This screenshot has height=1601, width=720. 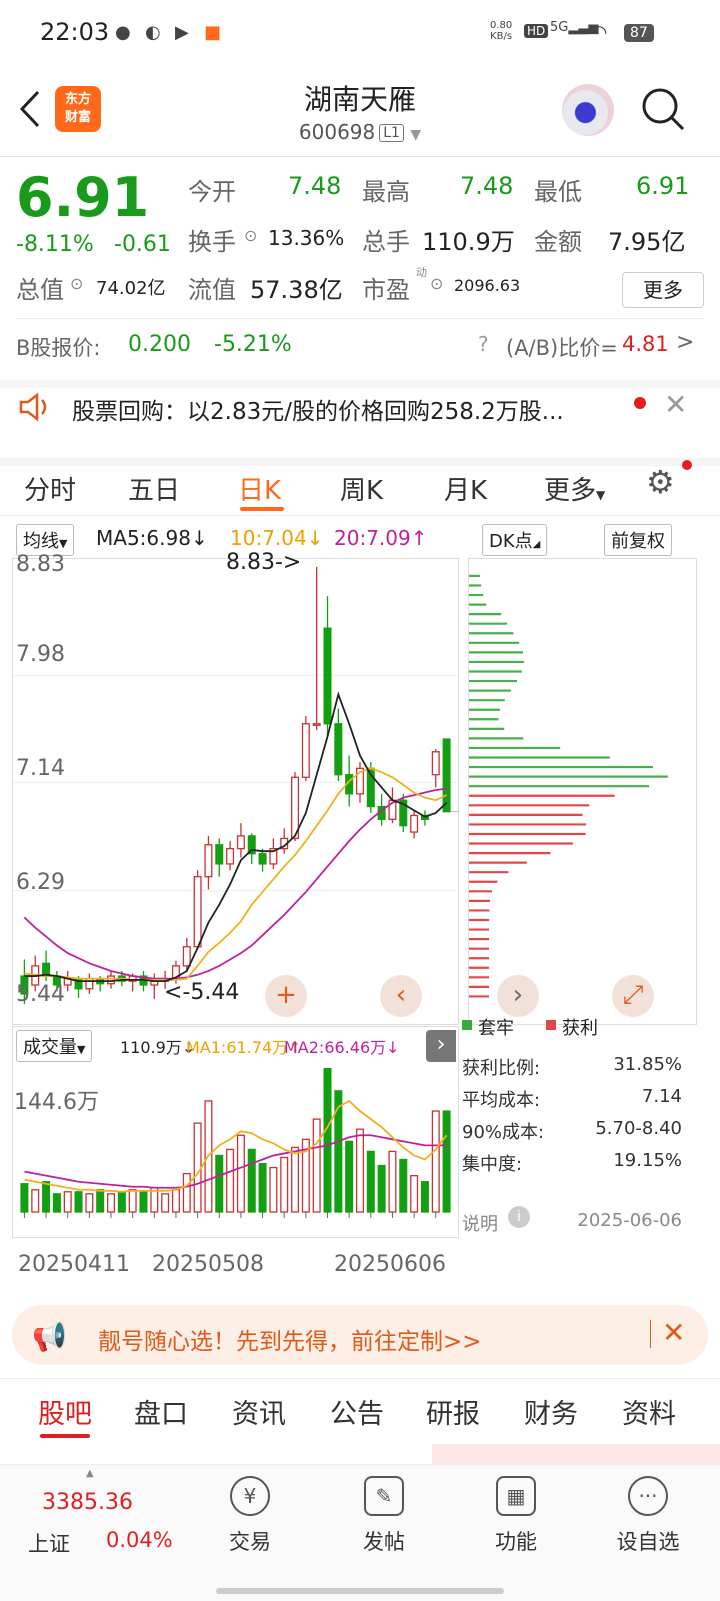 What do you see at coordinates (56, 1102) in the screenshot?
I see `volume-max-label: 144.6万` at bounding box center [56, 1102].